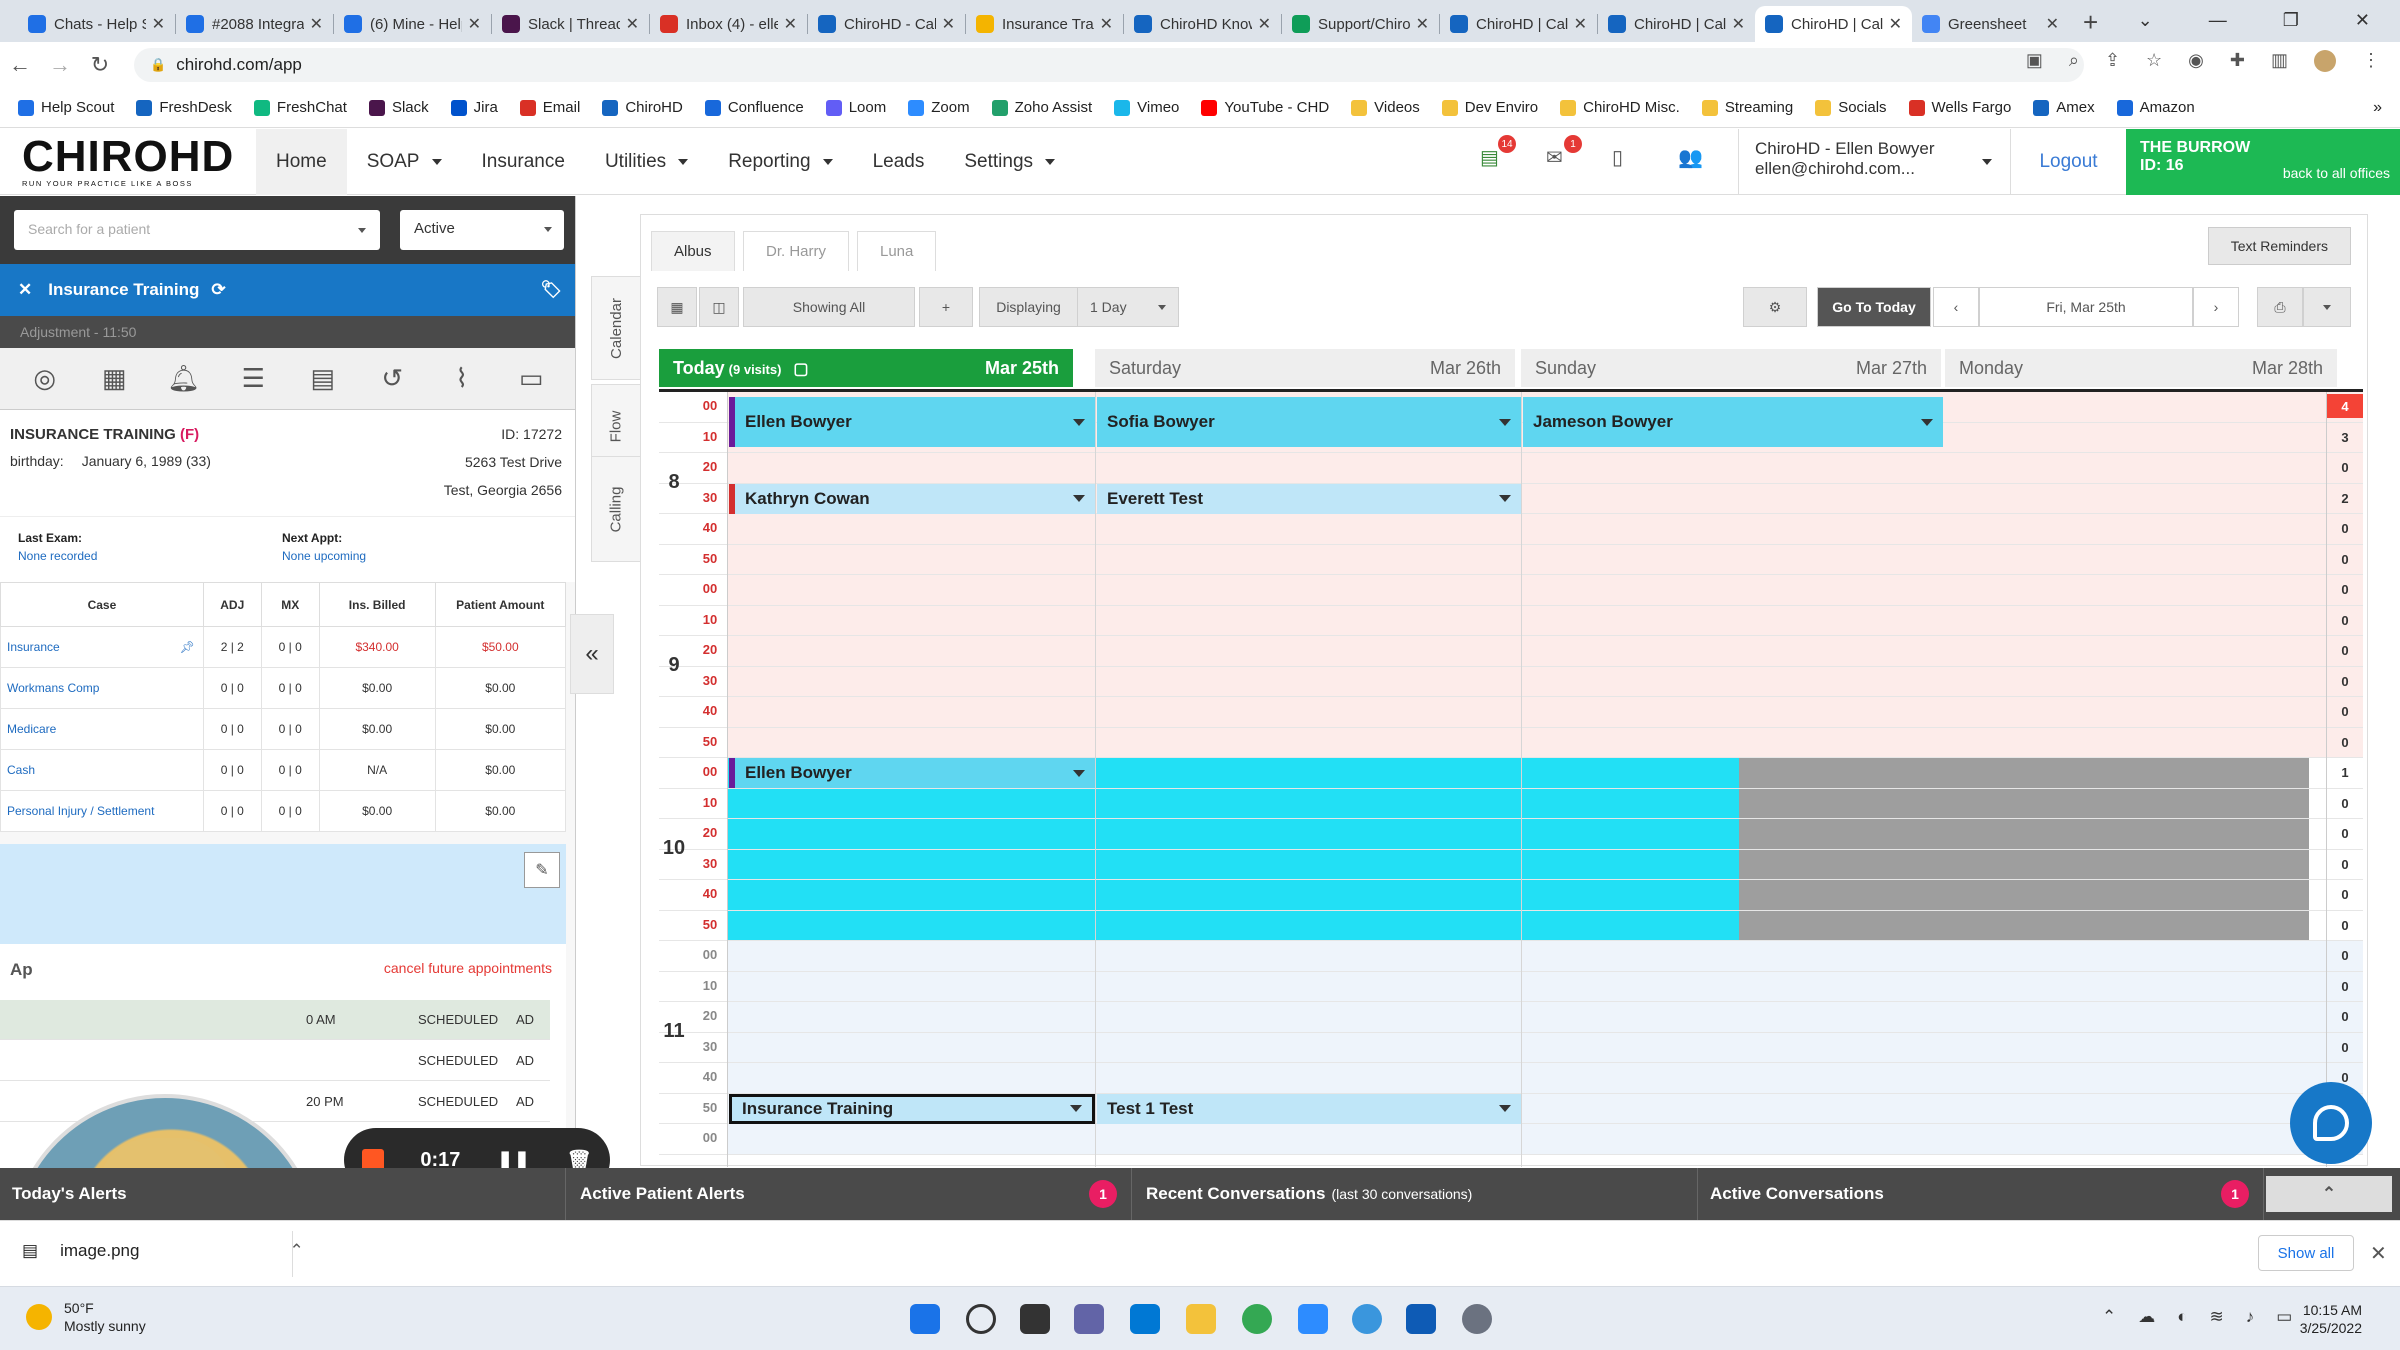 The image size is (2400, 1350). I want to click on time-slot-row: 10 0, so click(1511, 620).